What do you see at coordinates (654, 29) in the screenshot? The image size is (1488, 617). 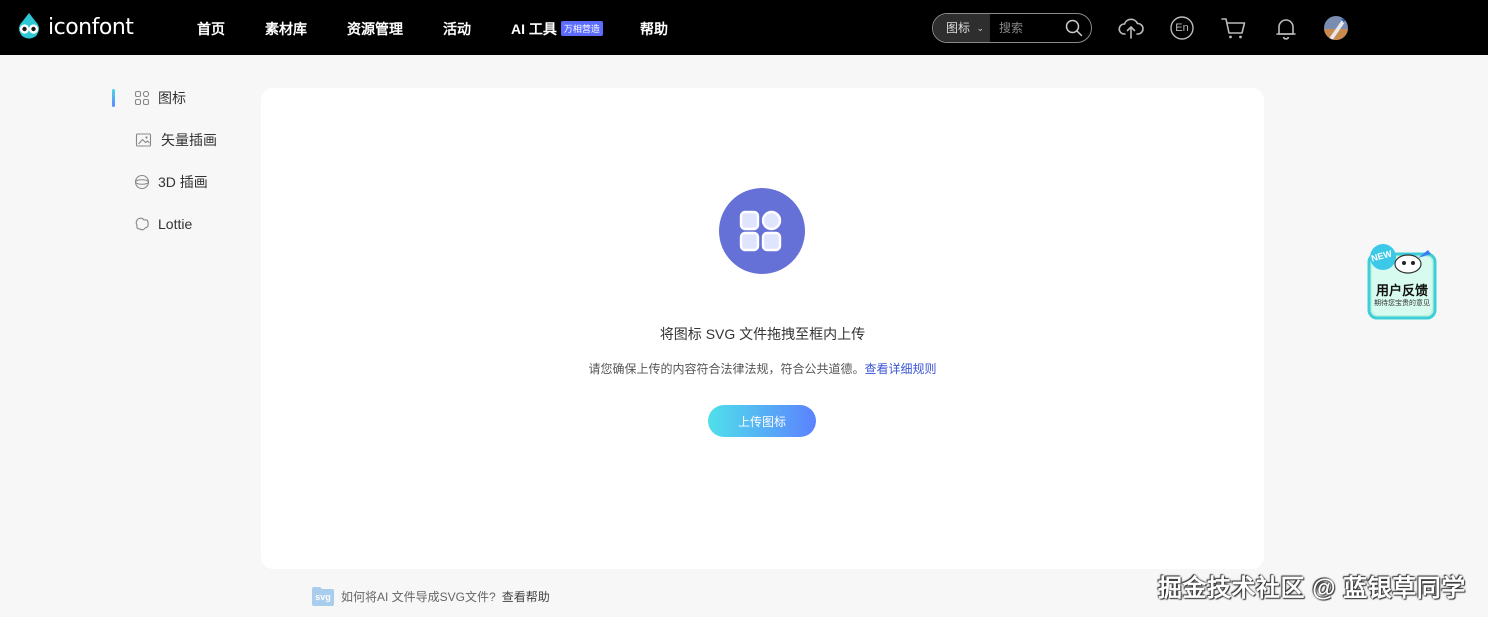 I see `nav-help: 帮助` at bounding box center [654, 29].